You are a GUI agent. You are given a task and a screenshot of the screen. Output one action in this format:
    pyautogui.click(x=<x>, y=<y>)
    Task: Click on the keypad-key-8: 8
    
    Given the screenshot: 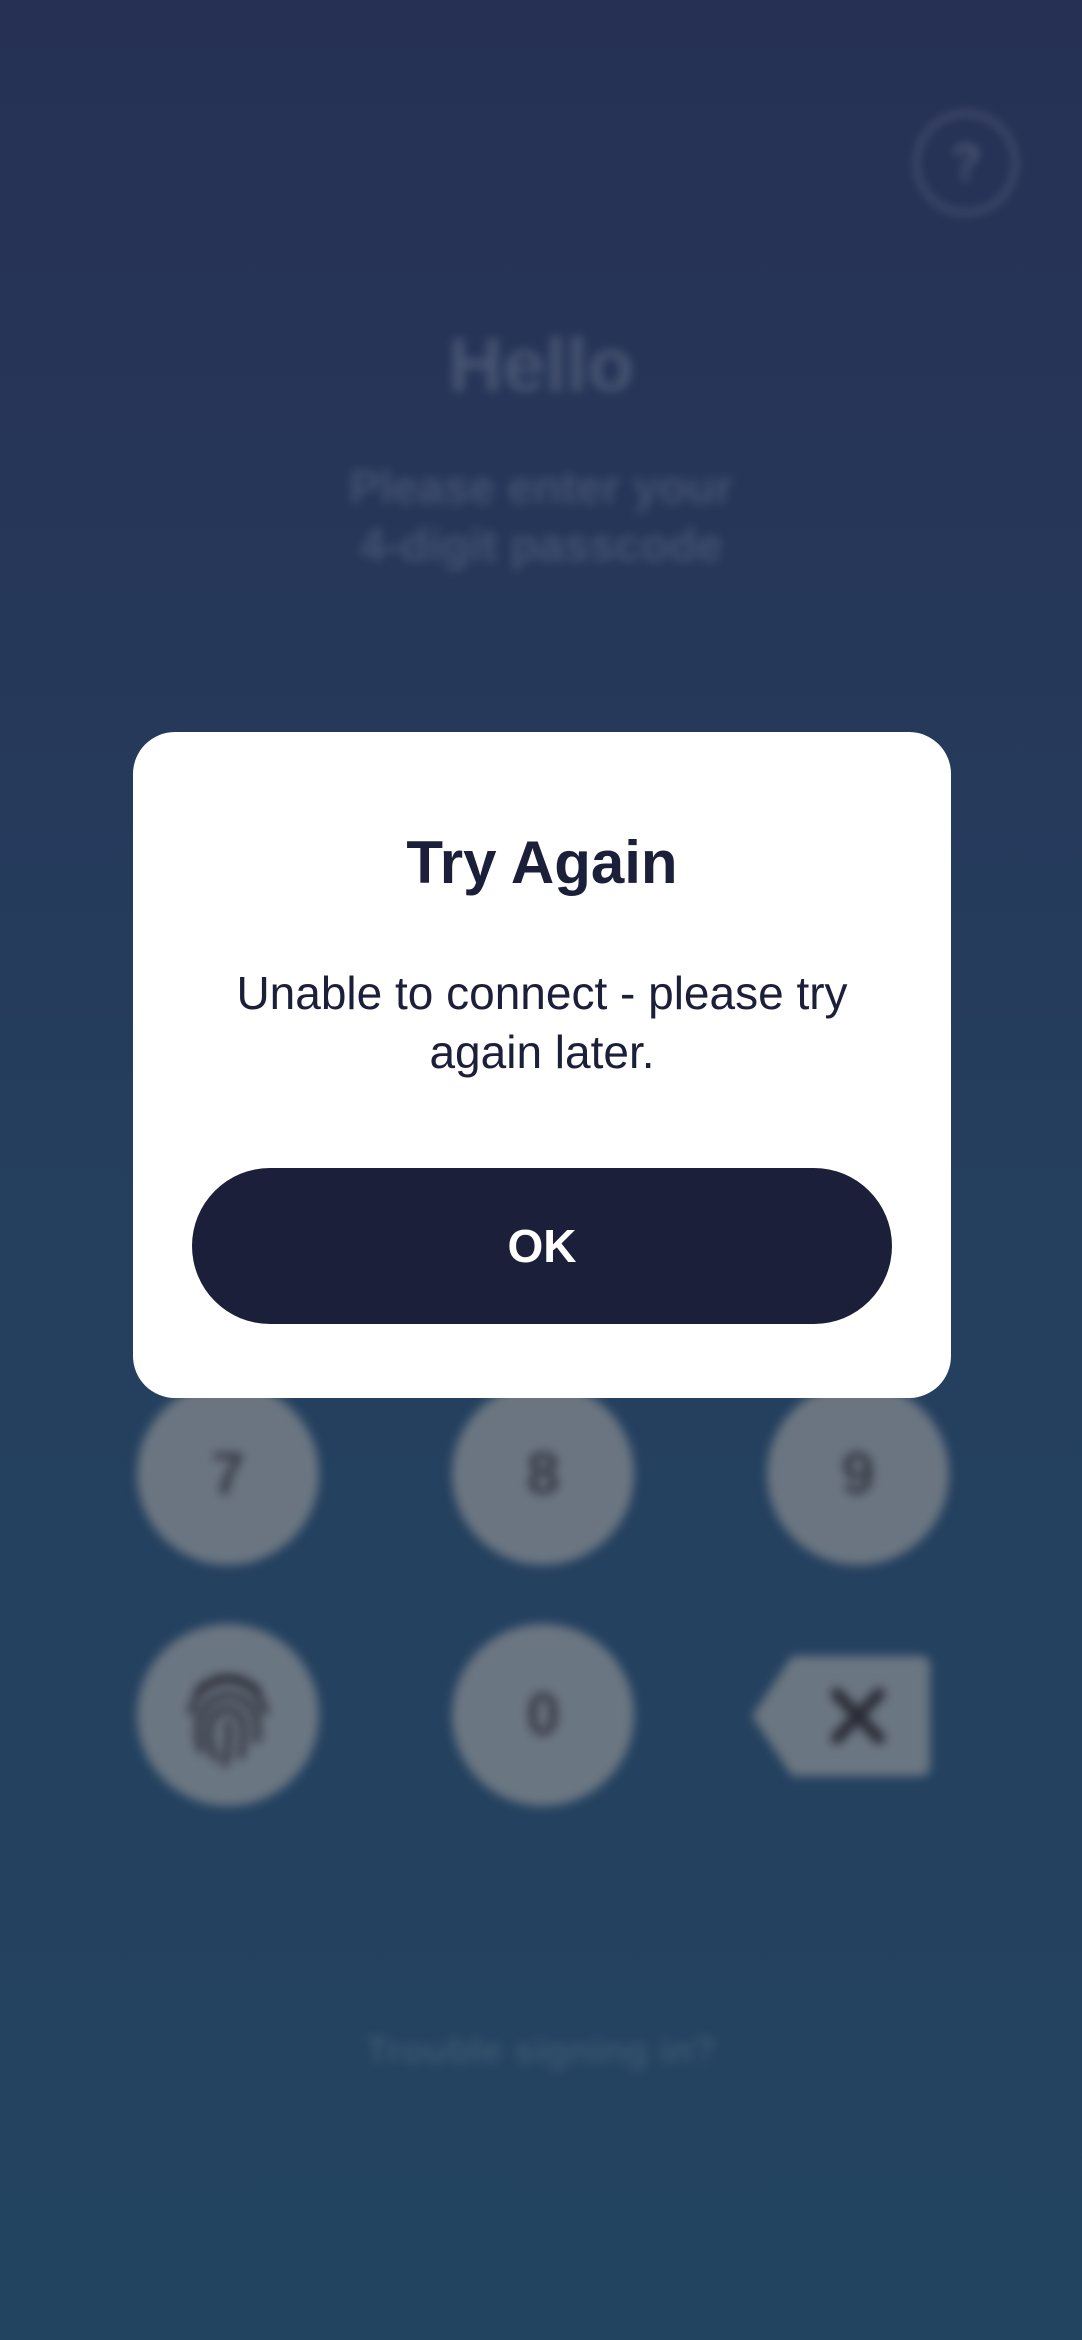 What is the action you would take?
    pyautogui.click(x=543, y=1474)
    